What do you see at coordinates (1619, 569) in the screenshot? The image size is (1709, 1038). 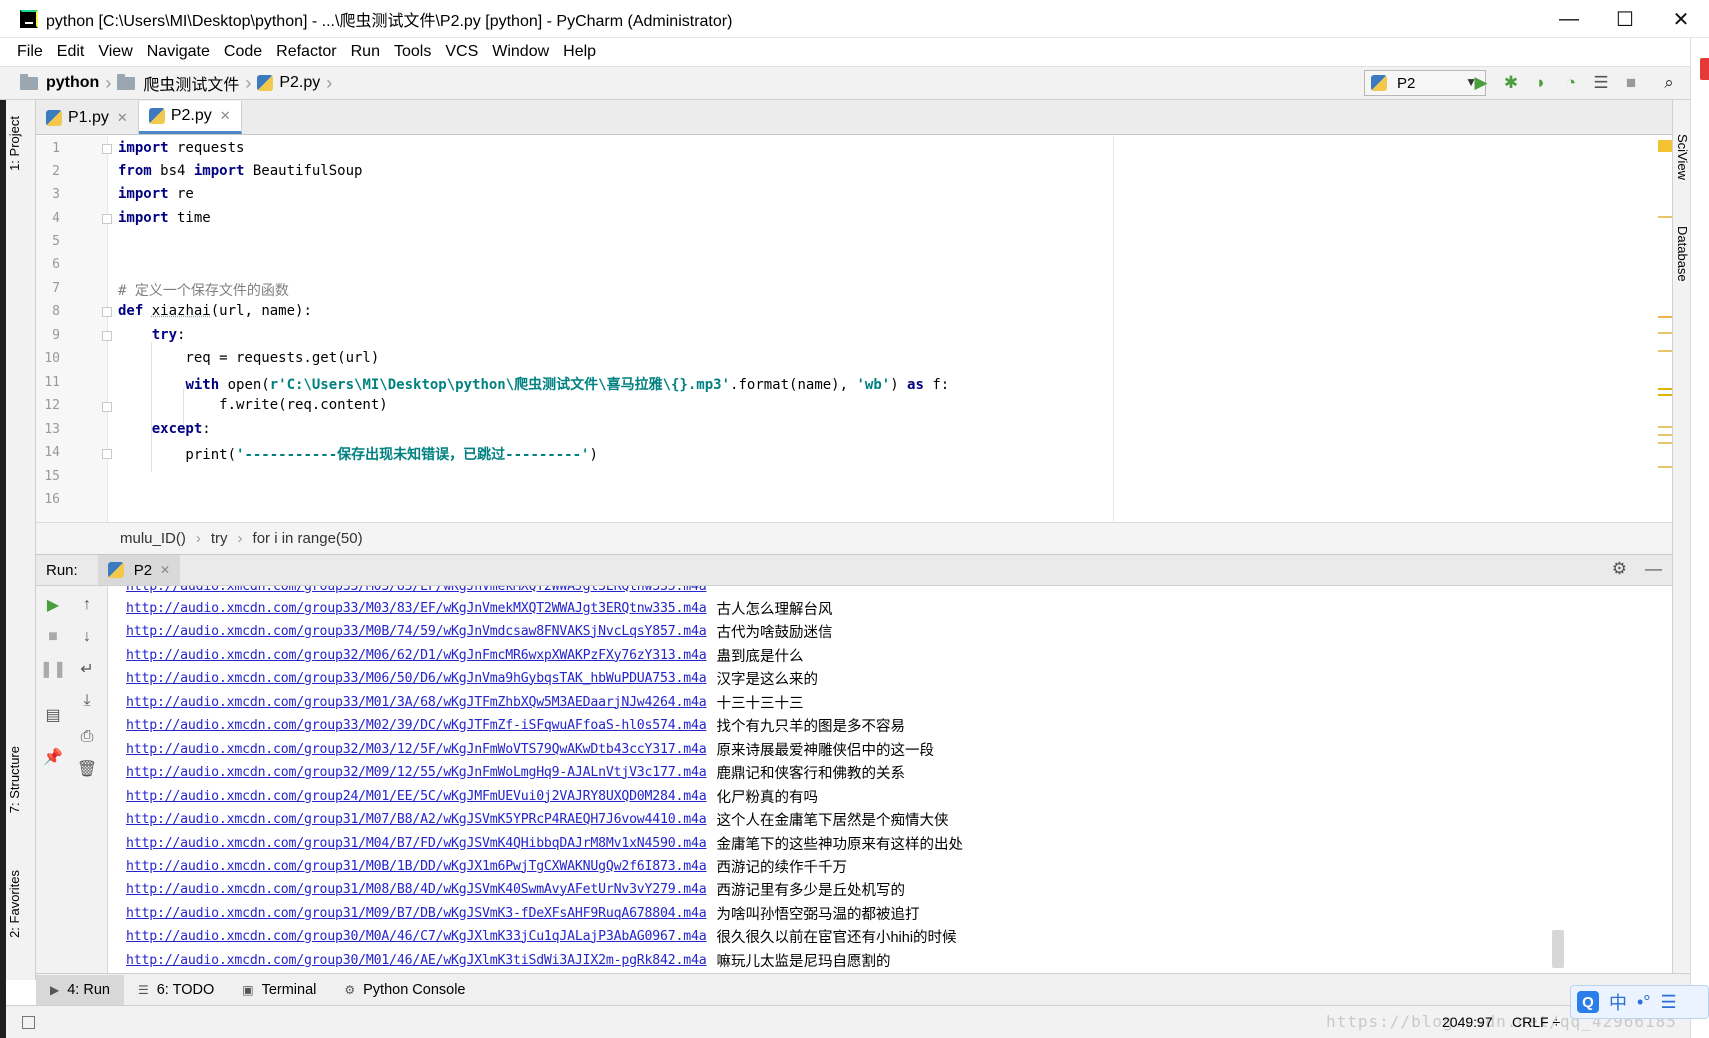 I see `gear-icon: ⚙` at bounding box center [1619, 569].